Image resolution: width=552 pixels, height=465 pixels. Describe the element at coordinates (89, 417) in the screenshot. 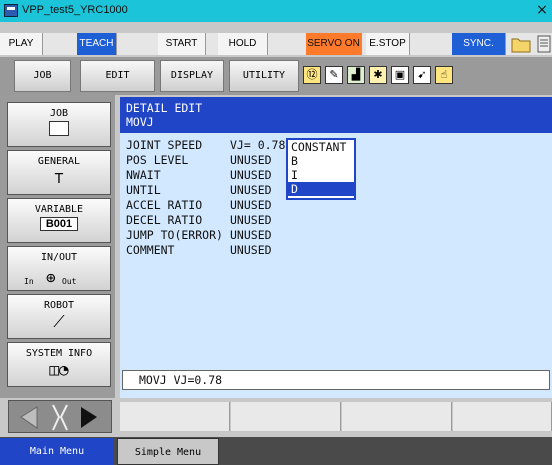

I see `next-page-icon` at that location.